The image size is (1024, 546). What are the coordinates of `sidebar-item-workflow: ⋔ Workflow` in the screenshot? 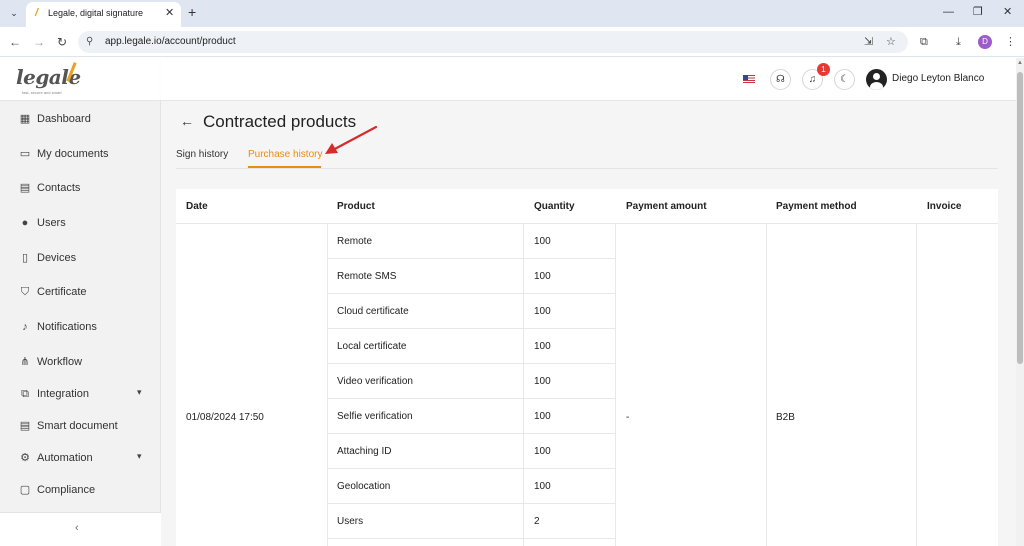 It's located at (80, 363).